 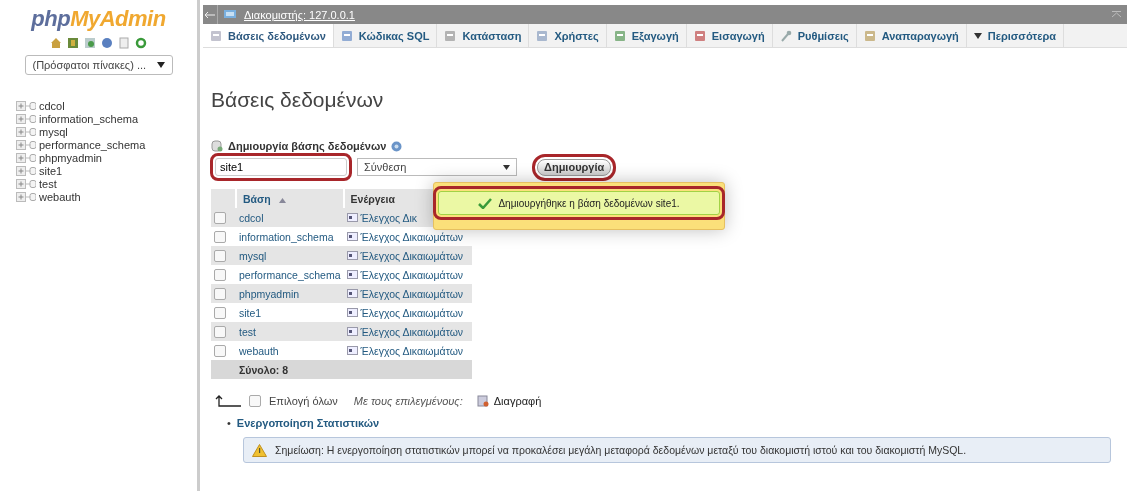 I want to click on nav-tab: Ρυθμίσεις, so click(x=814, y=35).